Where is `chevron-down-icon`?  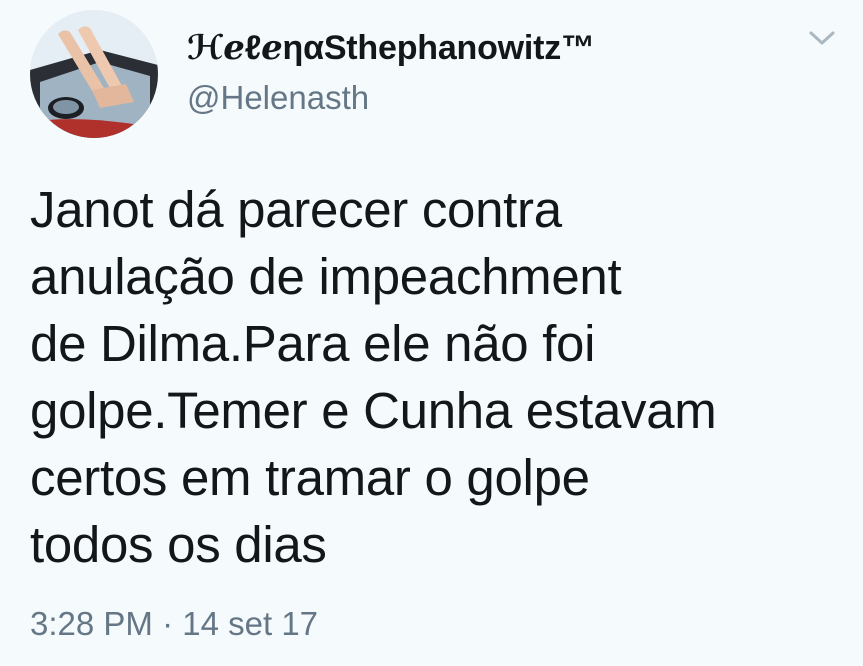
chevron-down-icon is located at coordinates (822, 38).